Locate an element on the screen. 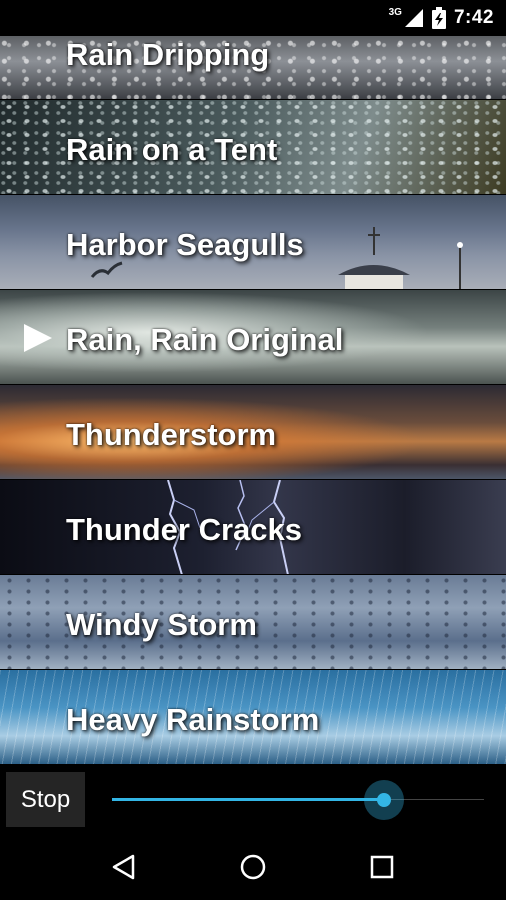 The height and width of the screenshot is (900, 506). recents-button is located at coordinates (382, 867).